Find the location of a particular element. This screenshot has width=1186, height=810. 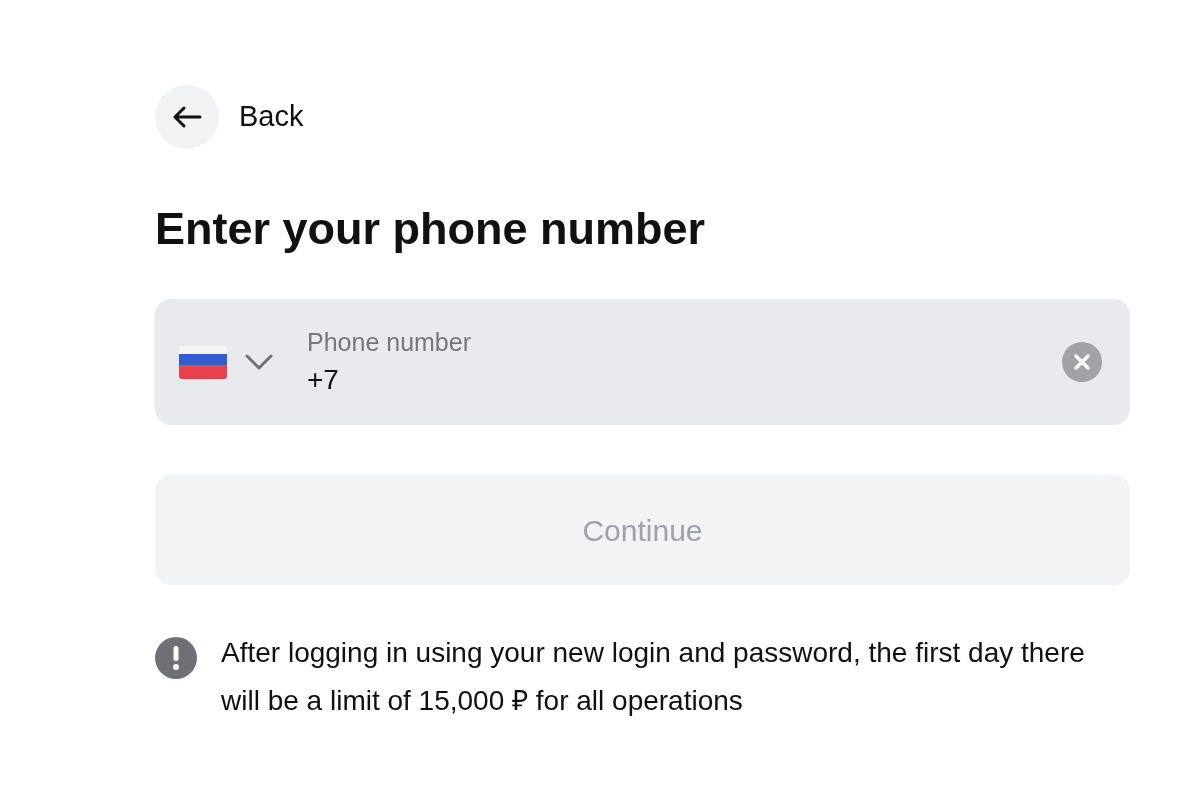

back-label: Back is located at coordinates (271, 117).